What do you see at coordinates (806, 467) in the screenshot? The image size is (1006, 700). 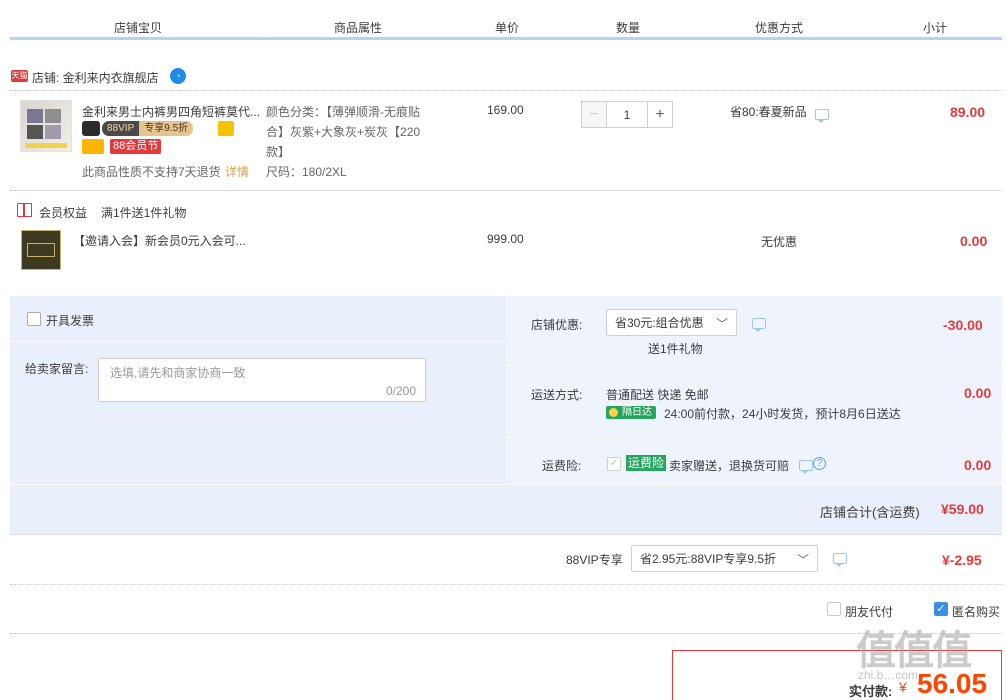 I see `insurance-chat-icon` at bounding box center [806, 467].